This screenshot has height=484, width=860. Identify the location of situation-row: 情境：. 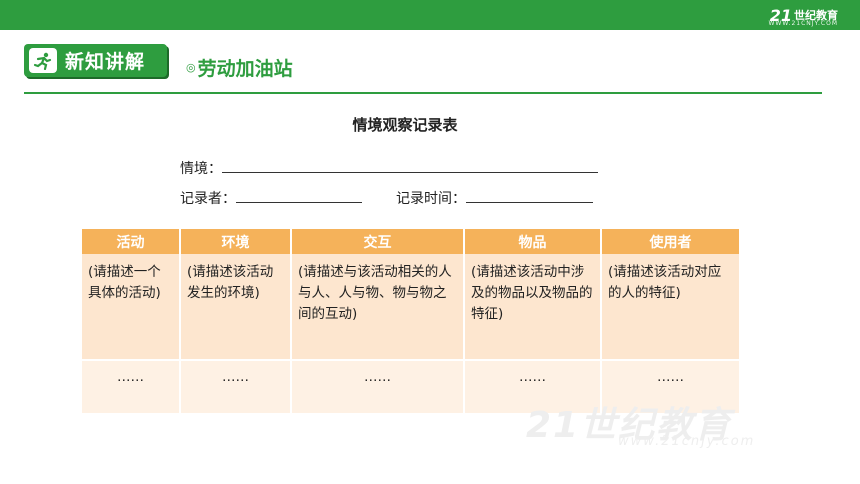
(389, 168).